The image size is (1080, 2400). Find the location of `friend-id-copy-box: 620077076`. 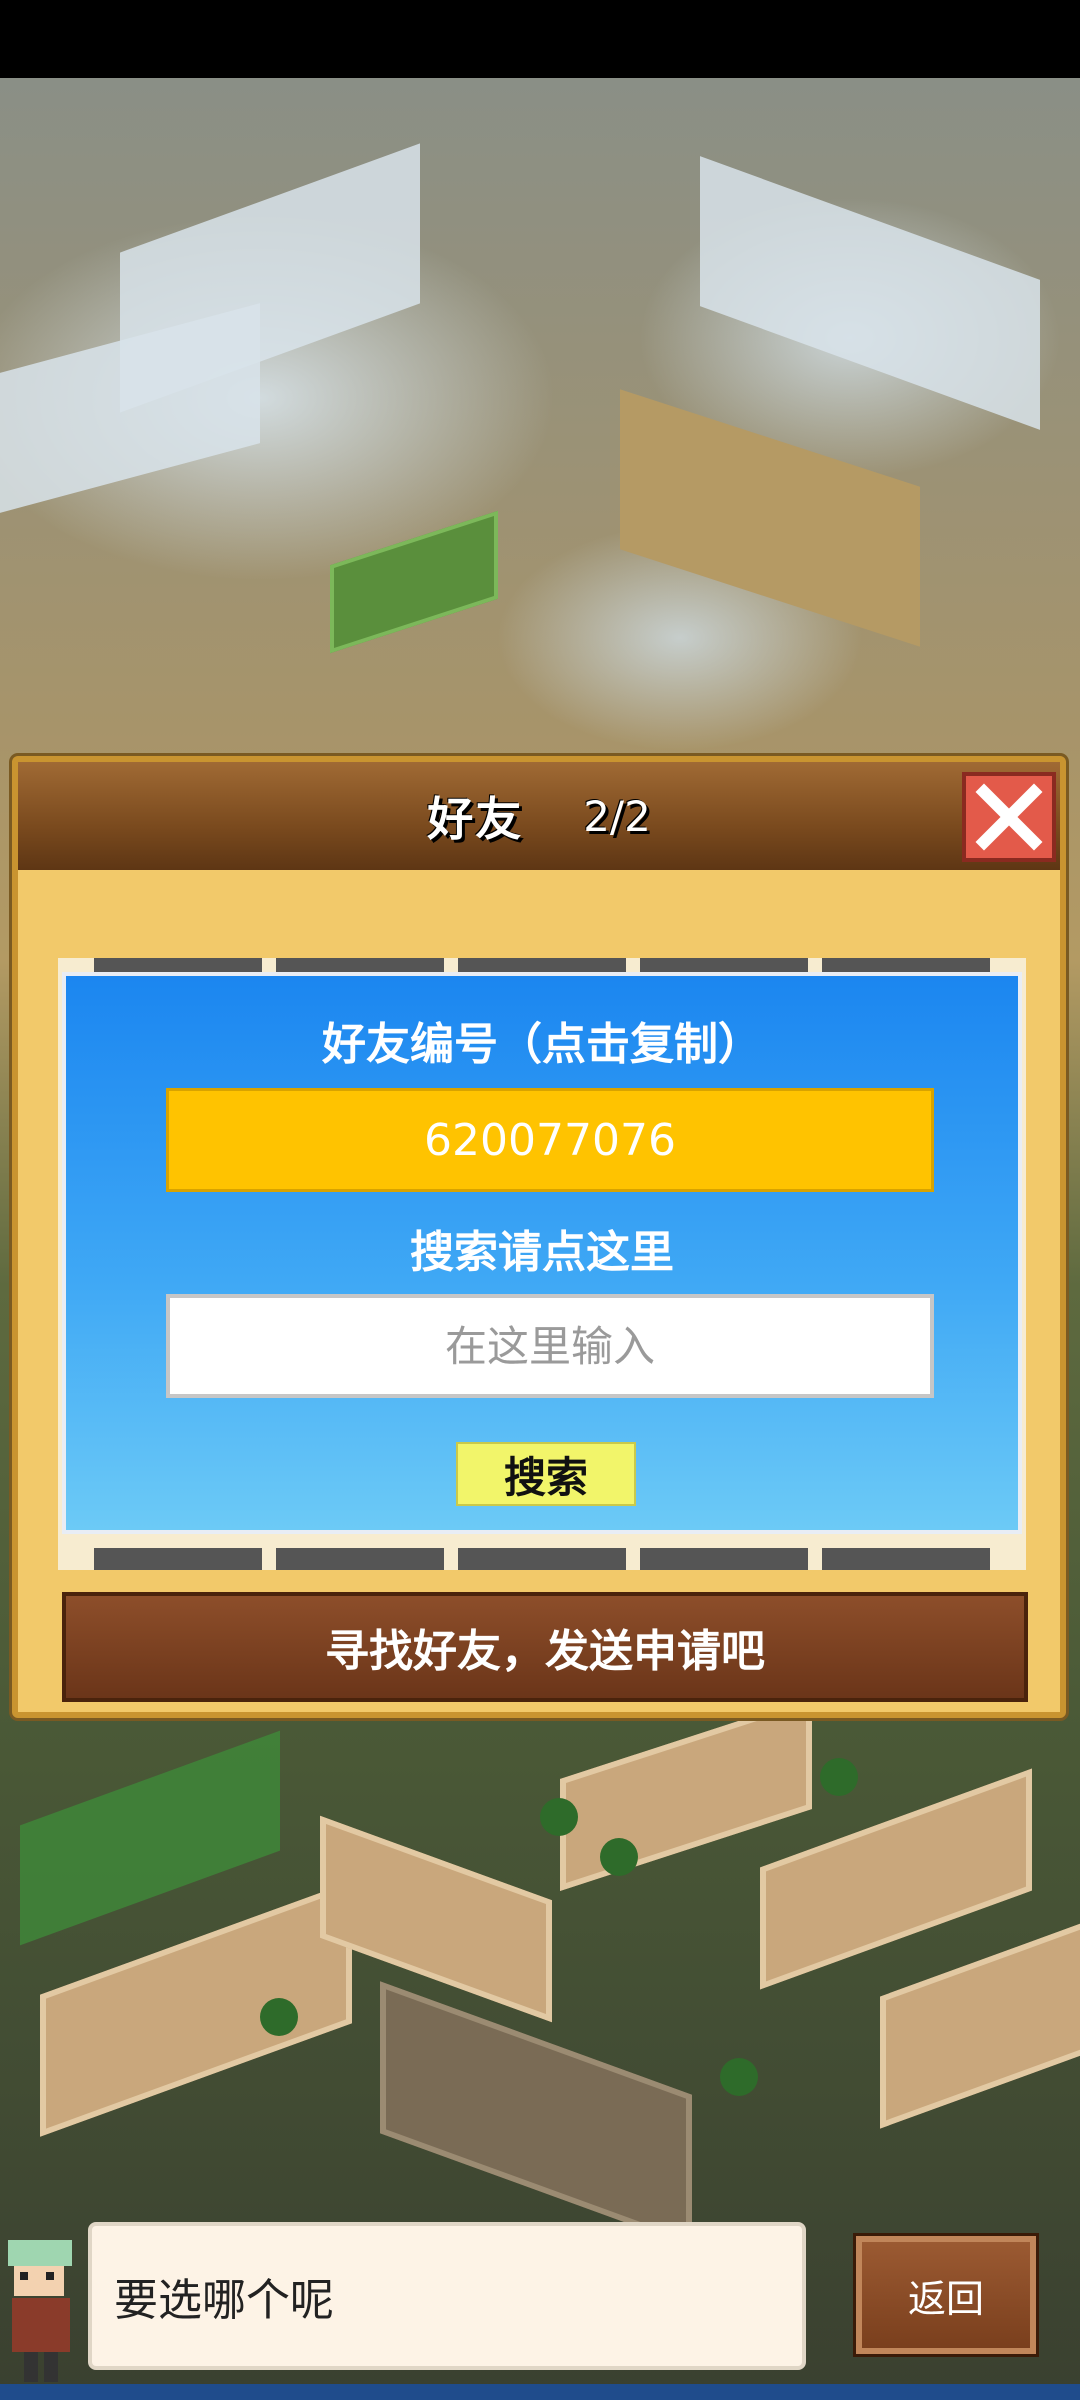

friend-id-copy-box: 620077076 is located at coordinates (550, 1140).